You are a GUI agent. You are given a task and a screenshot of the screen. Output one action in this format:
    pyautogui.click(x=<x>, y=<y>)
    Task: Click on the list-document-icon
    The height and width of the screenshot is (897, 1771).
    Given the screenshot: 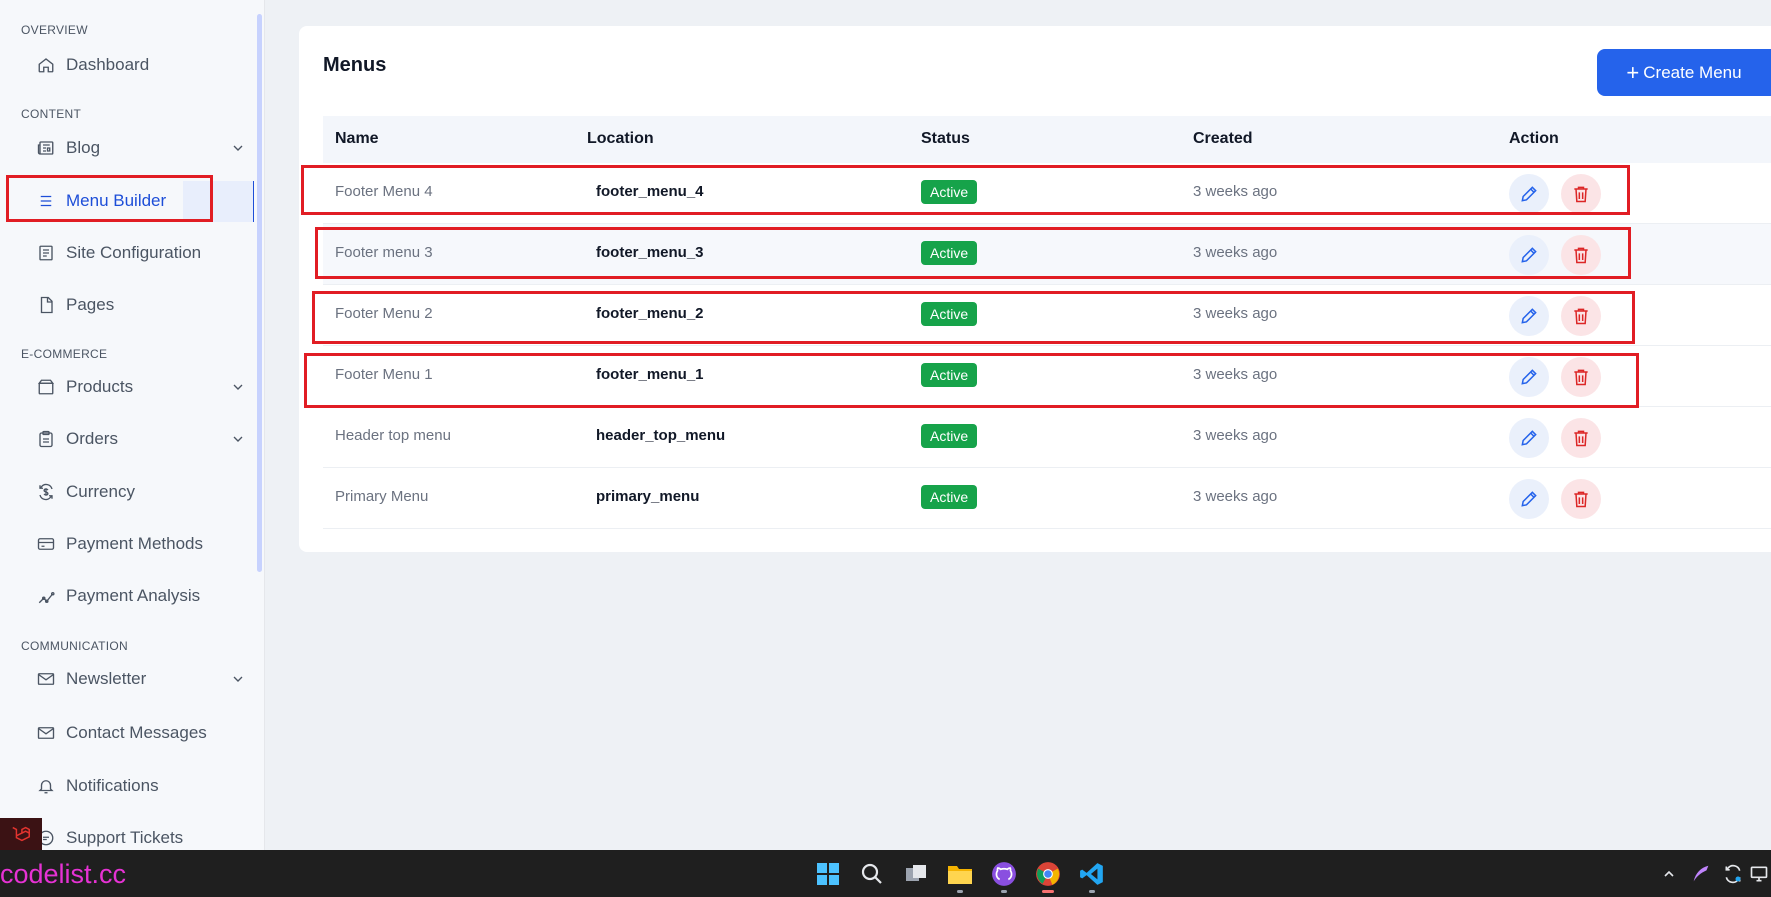 What is the action you would take?
    pyautogui.click(x=46, y=253)
    